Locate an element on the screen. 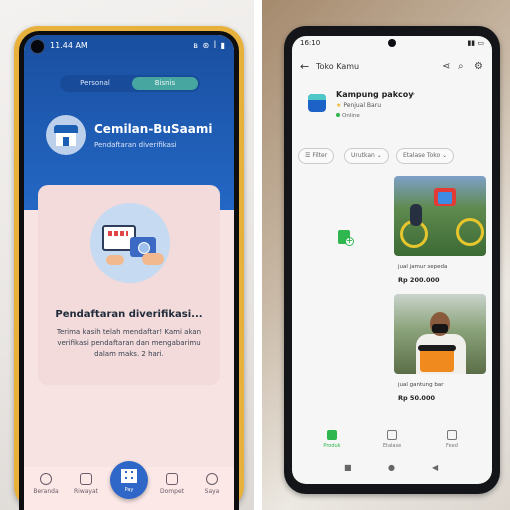 This screenshot has width=510, height=510. status-bar: 16:10 ▮▮ ▭ is located at coordinates (392, 44).